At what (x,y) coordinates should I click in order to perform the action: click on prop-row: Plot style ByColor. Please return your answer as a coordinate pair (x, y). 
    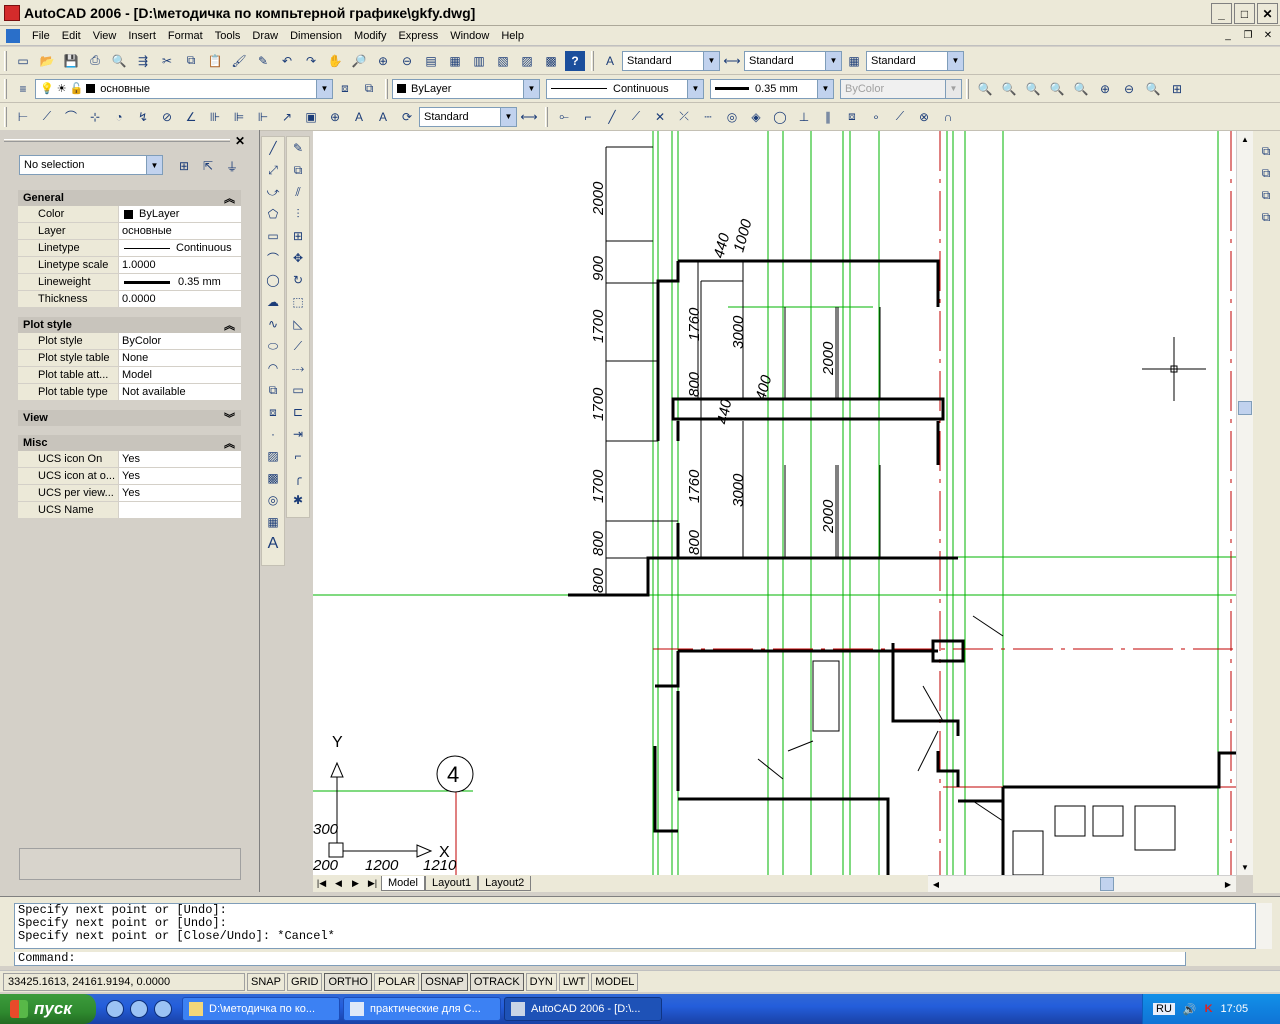
    Looking at the image, I should click on (129, 341).